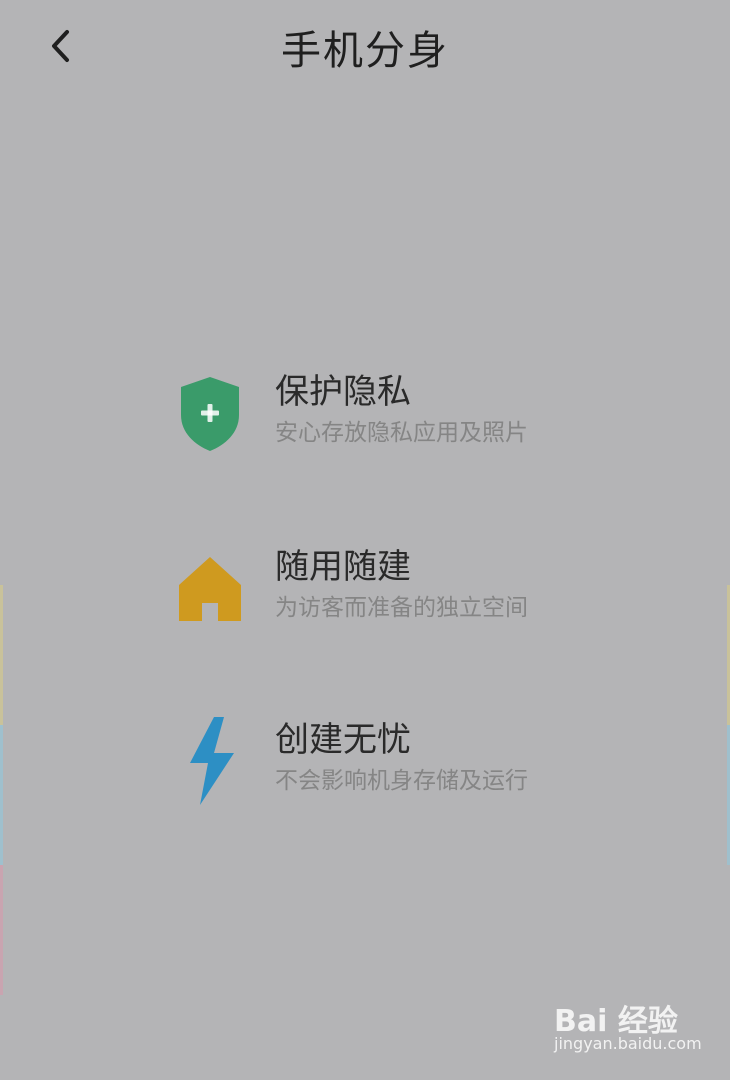 The height and width of the screenshot is (1080, 730). What do you see at coordinates (210, 761) in the screenshot?
I see `lightning-icon` at bounding box center [210, 761].